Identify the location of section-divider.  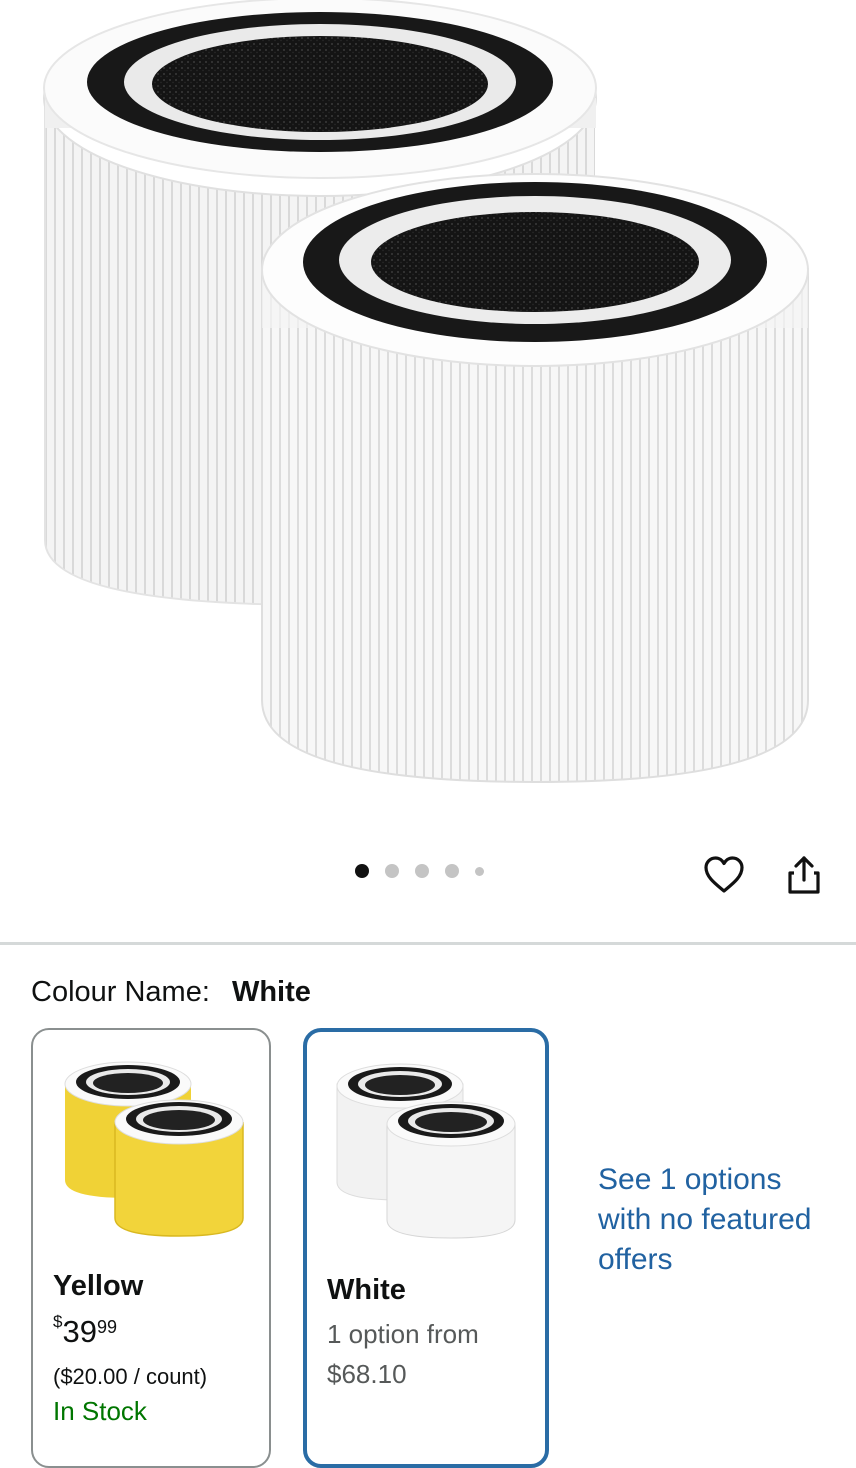
(428, 943).